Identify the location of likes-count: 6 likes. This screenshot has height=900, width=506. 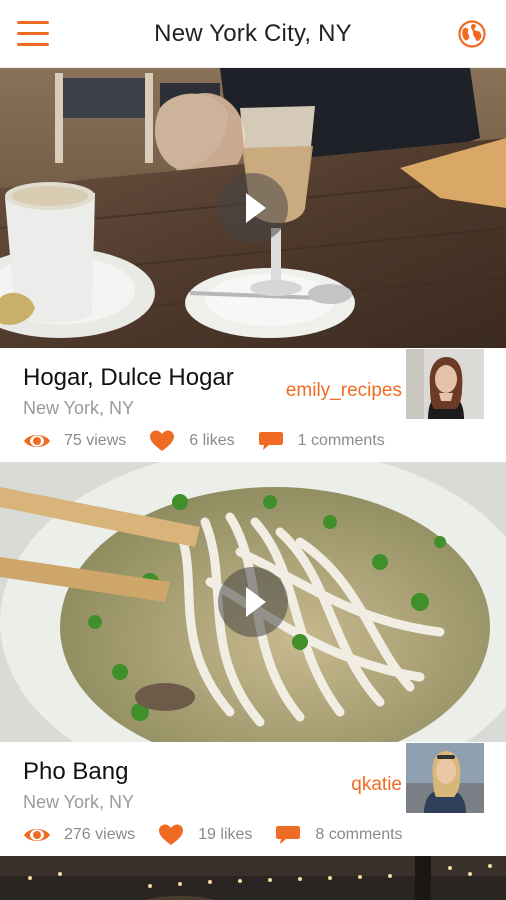
(212, 440).